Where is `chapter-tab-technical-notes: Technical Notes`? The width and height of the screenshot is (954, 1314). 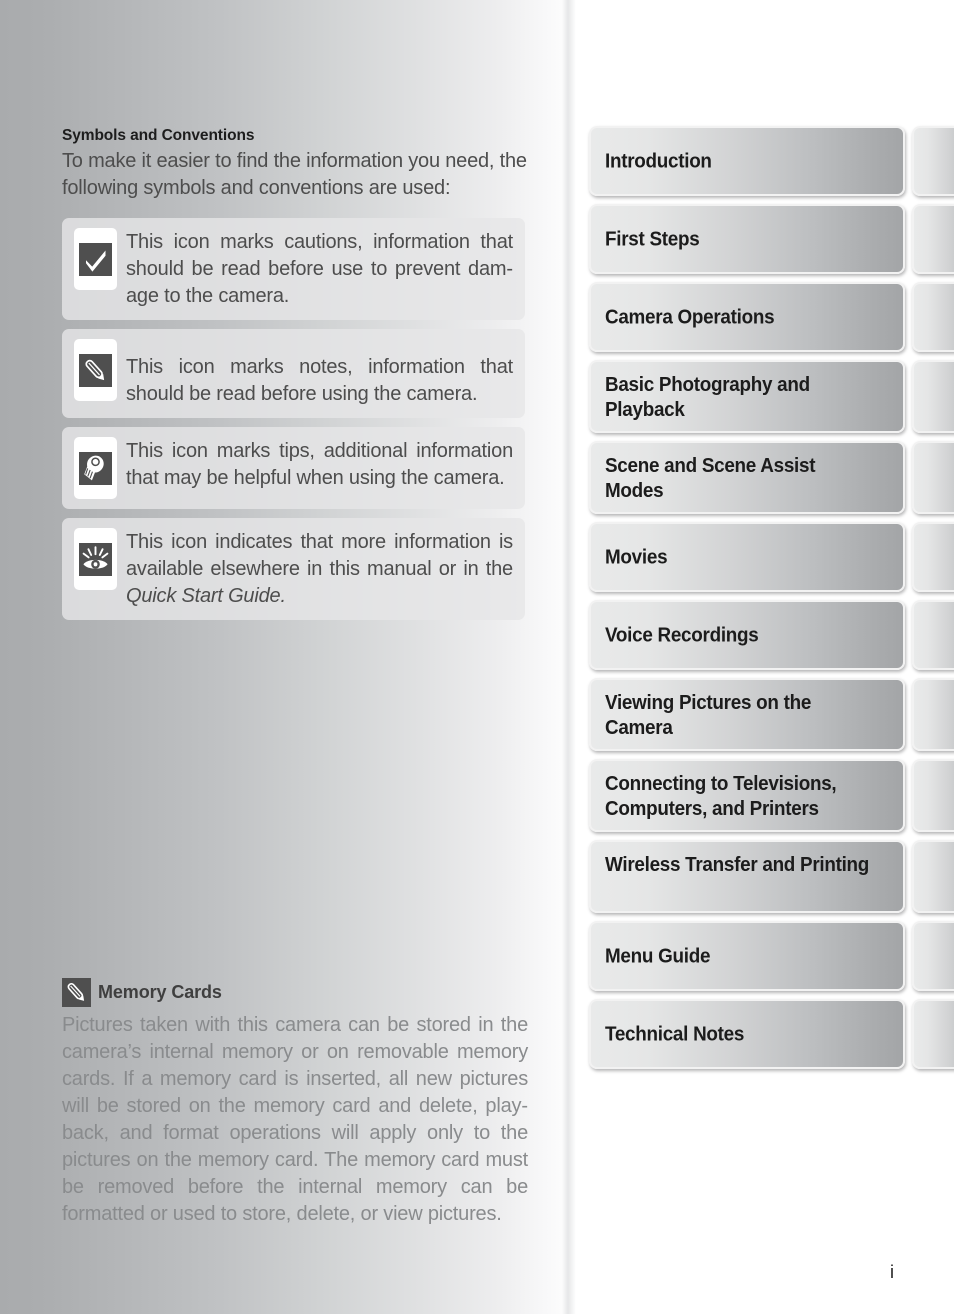
chapter-tab-technical-notes: Technical Notes is located at coordinates (771, 1034).